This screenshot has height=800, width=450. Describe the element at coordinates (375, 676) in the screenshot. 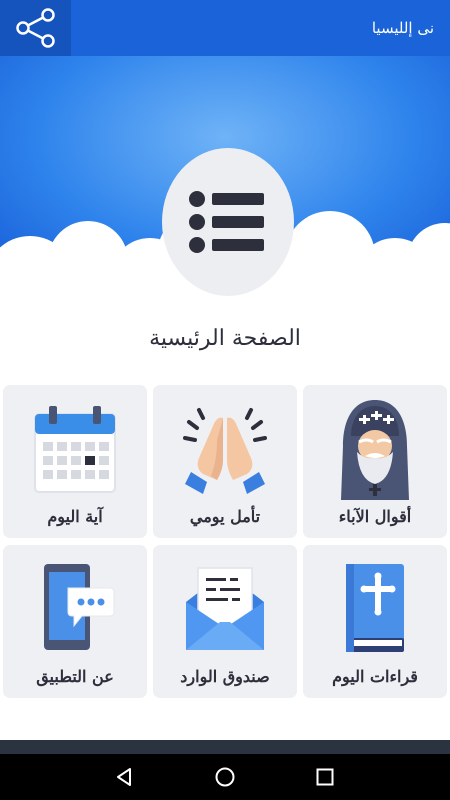

I see `tile-label: قراءات اليوم` at that location.